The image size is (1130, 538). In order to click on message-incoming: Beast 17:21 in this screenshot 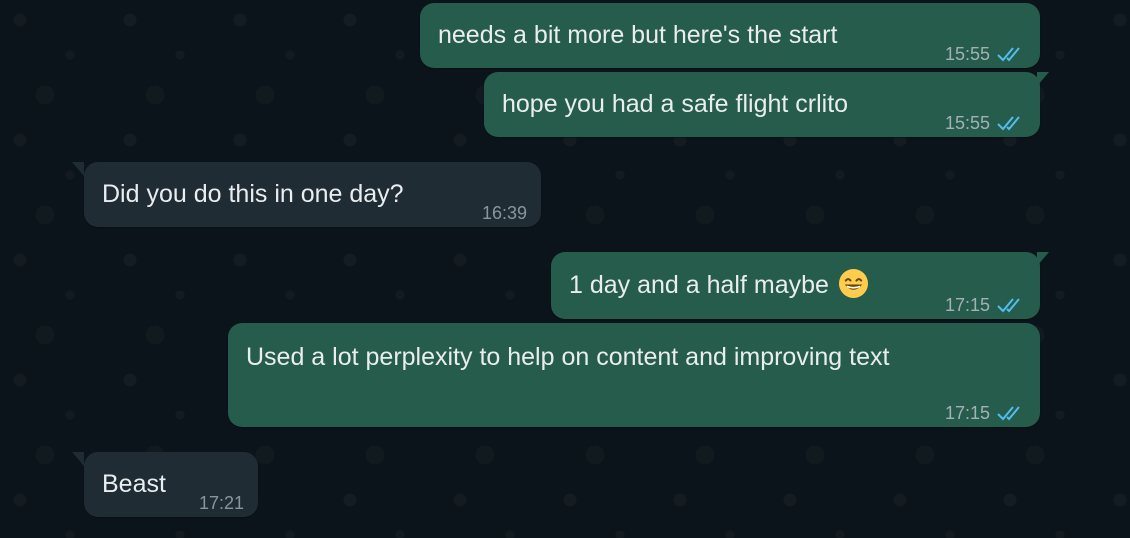, I will do `click(165, 485)`.